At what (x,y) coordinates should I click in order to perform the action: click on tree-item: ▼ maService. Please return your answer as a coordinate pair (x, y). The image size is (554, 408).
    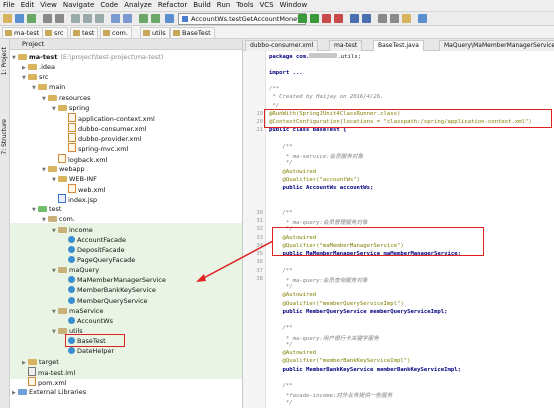
    Looking at the image, I should click on (77, 311).